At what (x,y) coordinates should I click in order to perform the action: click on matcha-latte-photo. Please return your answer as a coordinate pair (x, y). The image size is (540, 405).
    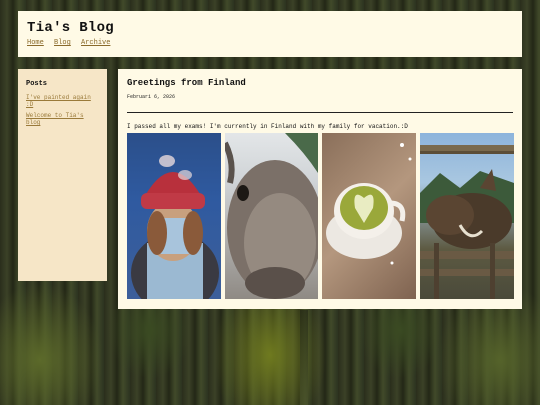
    Looking at the image, I should click on (369, 216).